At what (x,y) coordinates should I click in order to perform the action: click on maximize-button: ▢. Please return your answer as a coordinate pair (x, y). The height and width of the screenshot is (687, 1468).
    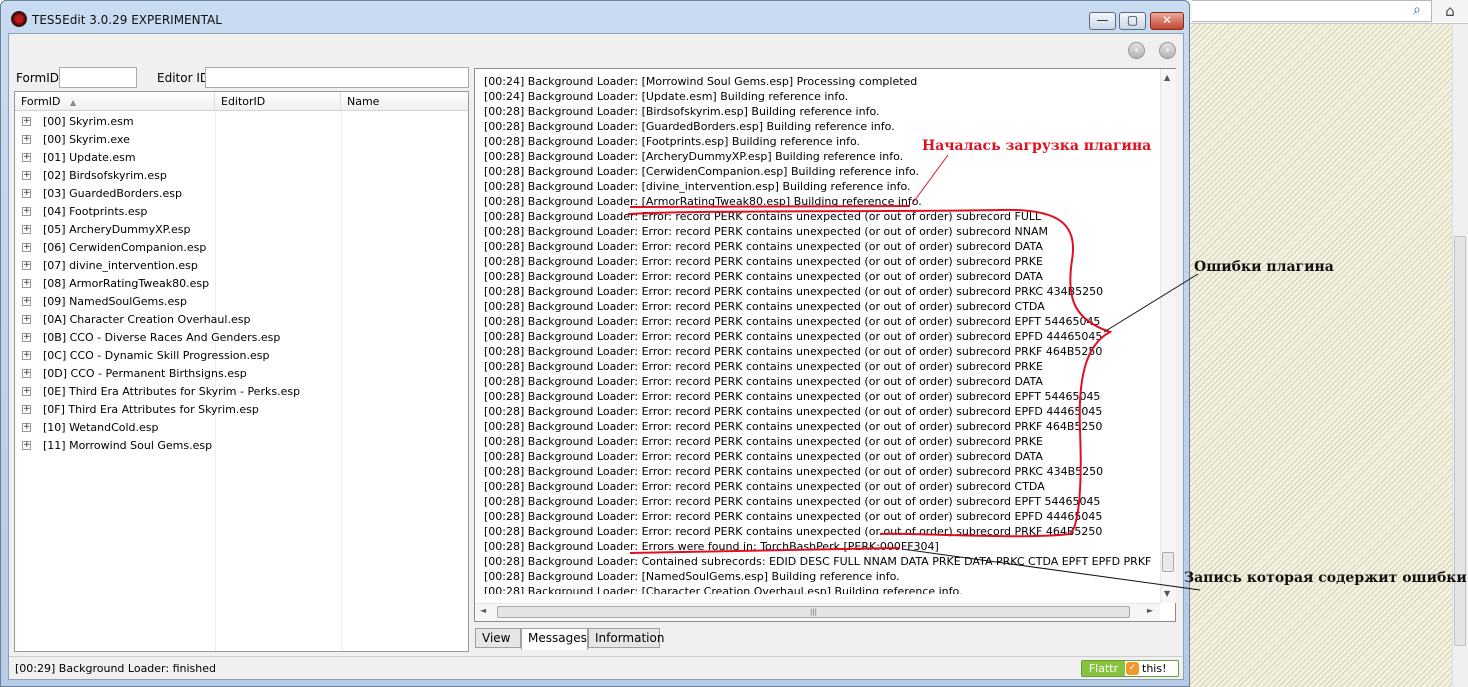
    Looking at the image, I should click on (1132, 21).